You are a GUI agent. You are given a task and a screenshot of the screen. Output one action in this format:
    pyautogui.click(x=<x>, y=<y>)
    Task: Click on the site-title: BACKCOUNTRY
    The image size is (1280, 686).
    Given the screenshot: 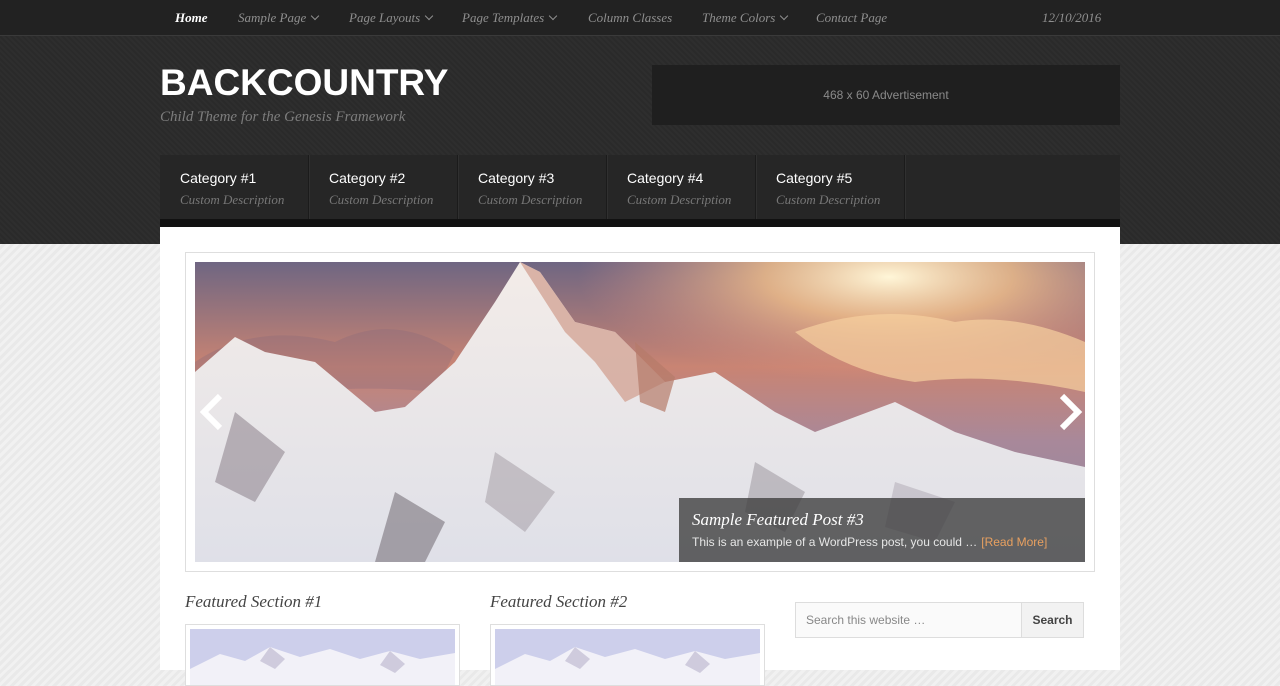 What is the action you would take?
    pyautogui.click(x=304, y=83)
    